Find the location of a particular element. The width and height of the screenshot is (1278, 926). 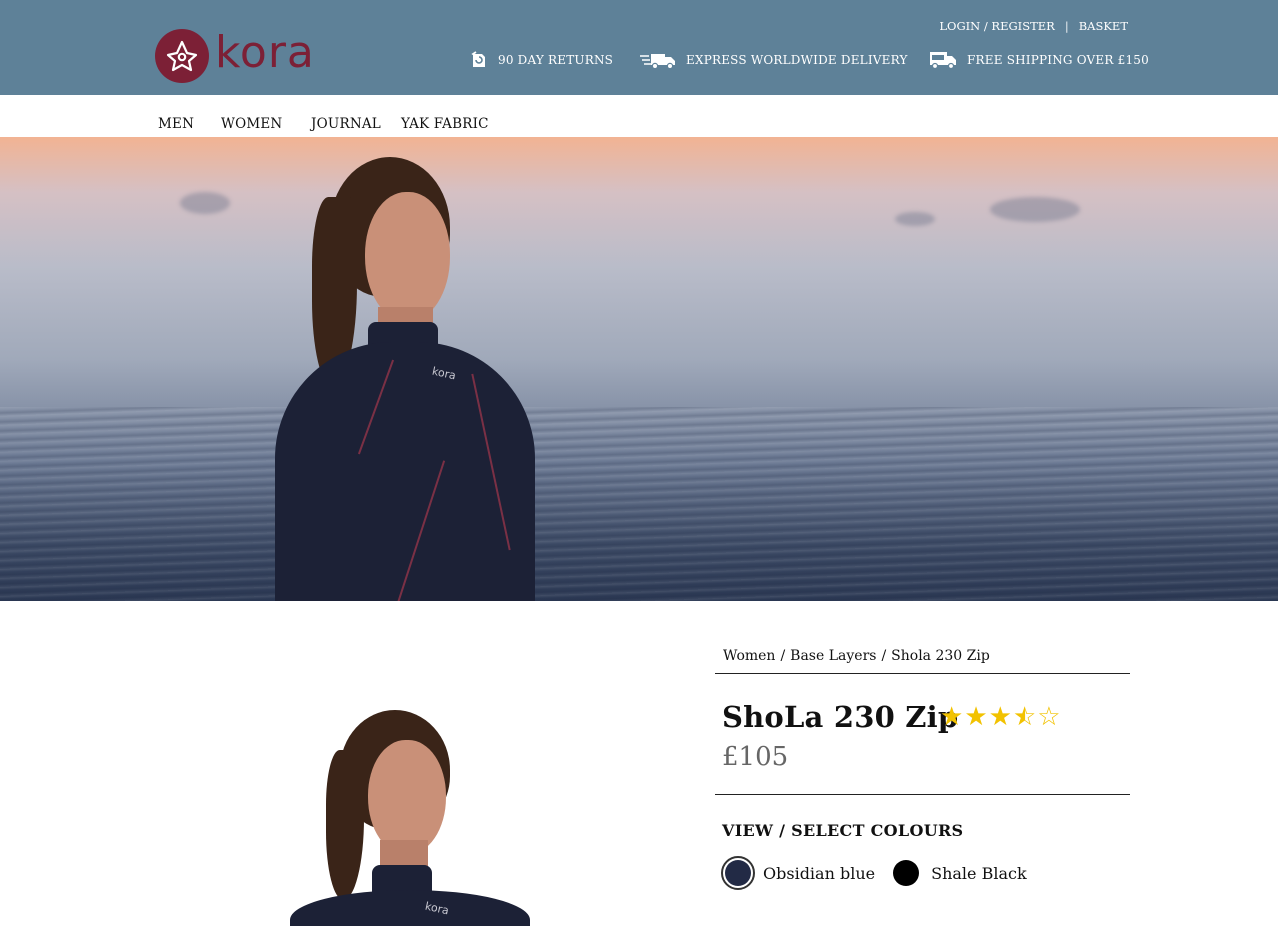

nav-item-yak-fabric: YAK FABRIC is located at coordinates (445, 124).